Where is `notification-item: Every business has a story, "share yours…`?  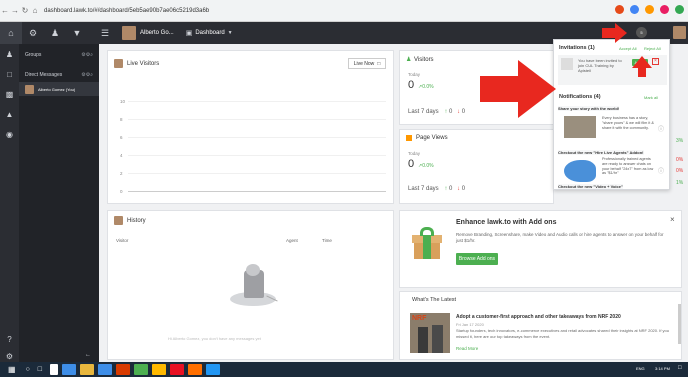 notification-item: Every business has a story, "share yours… is located at coordinates (612, 129).